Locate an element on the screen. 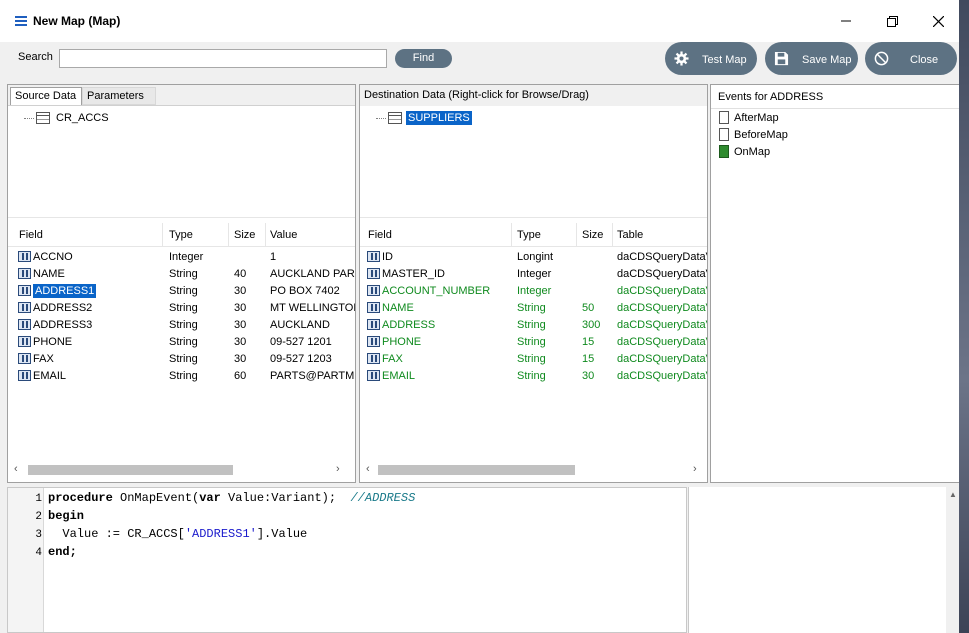  save-map-button: Save Map is located at coordinates (811, 58).